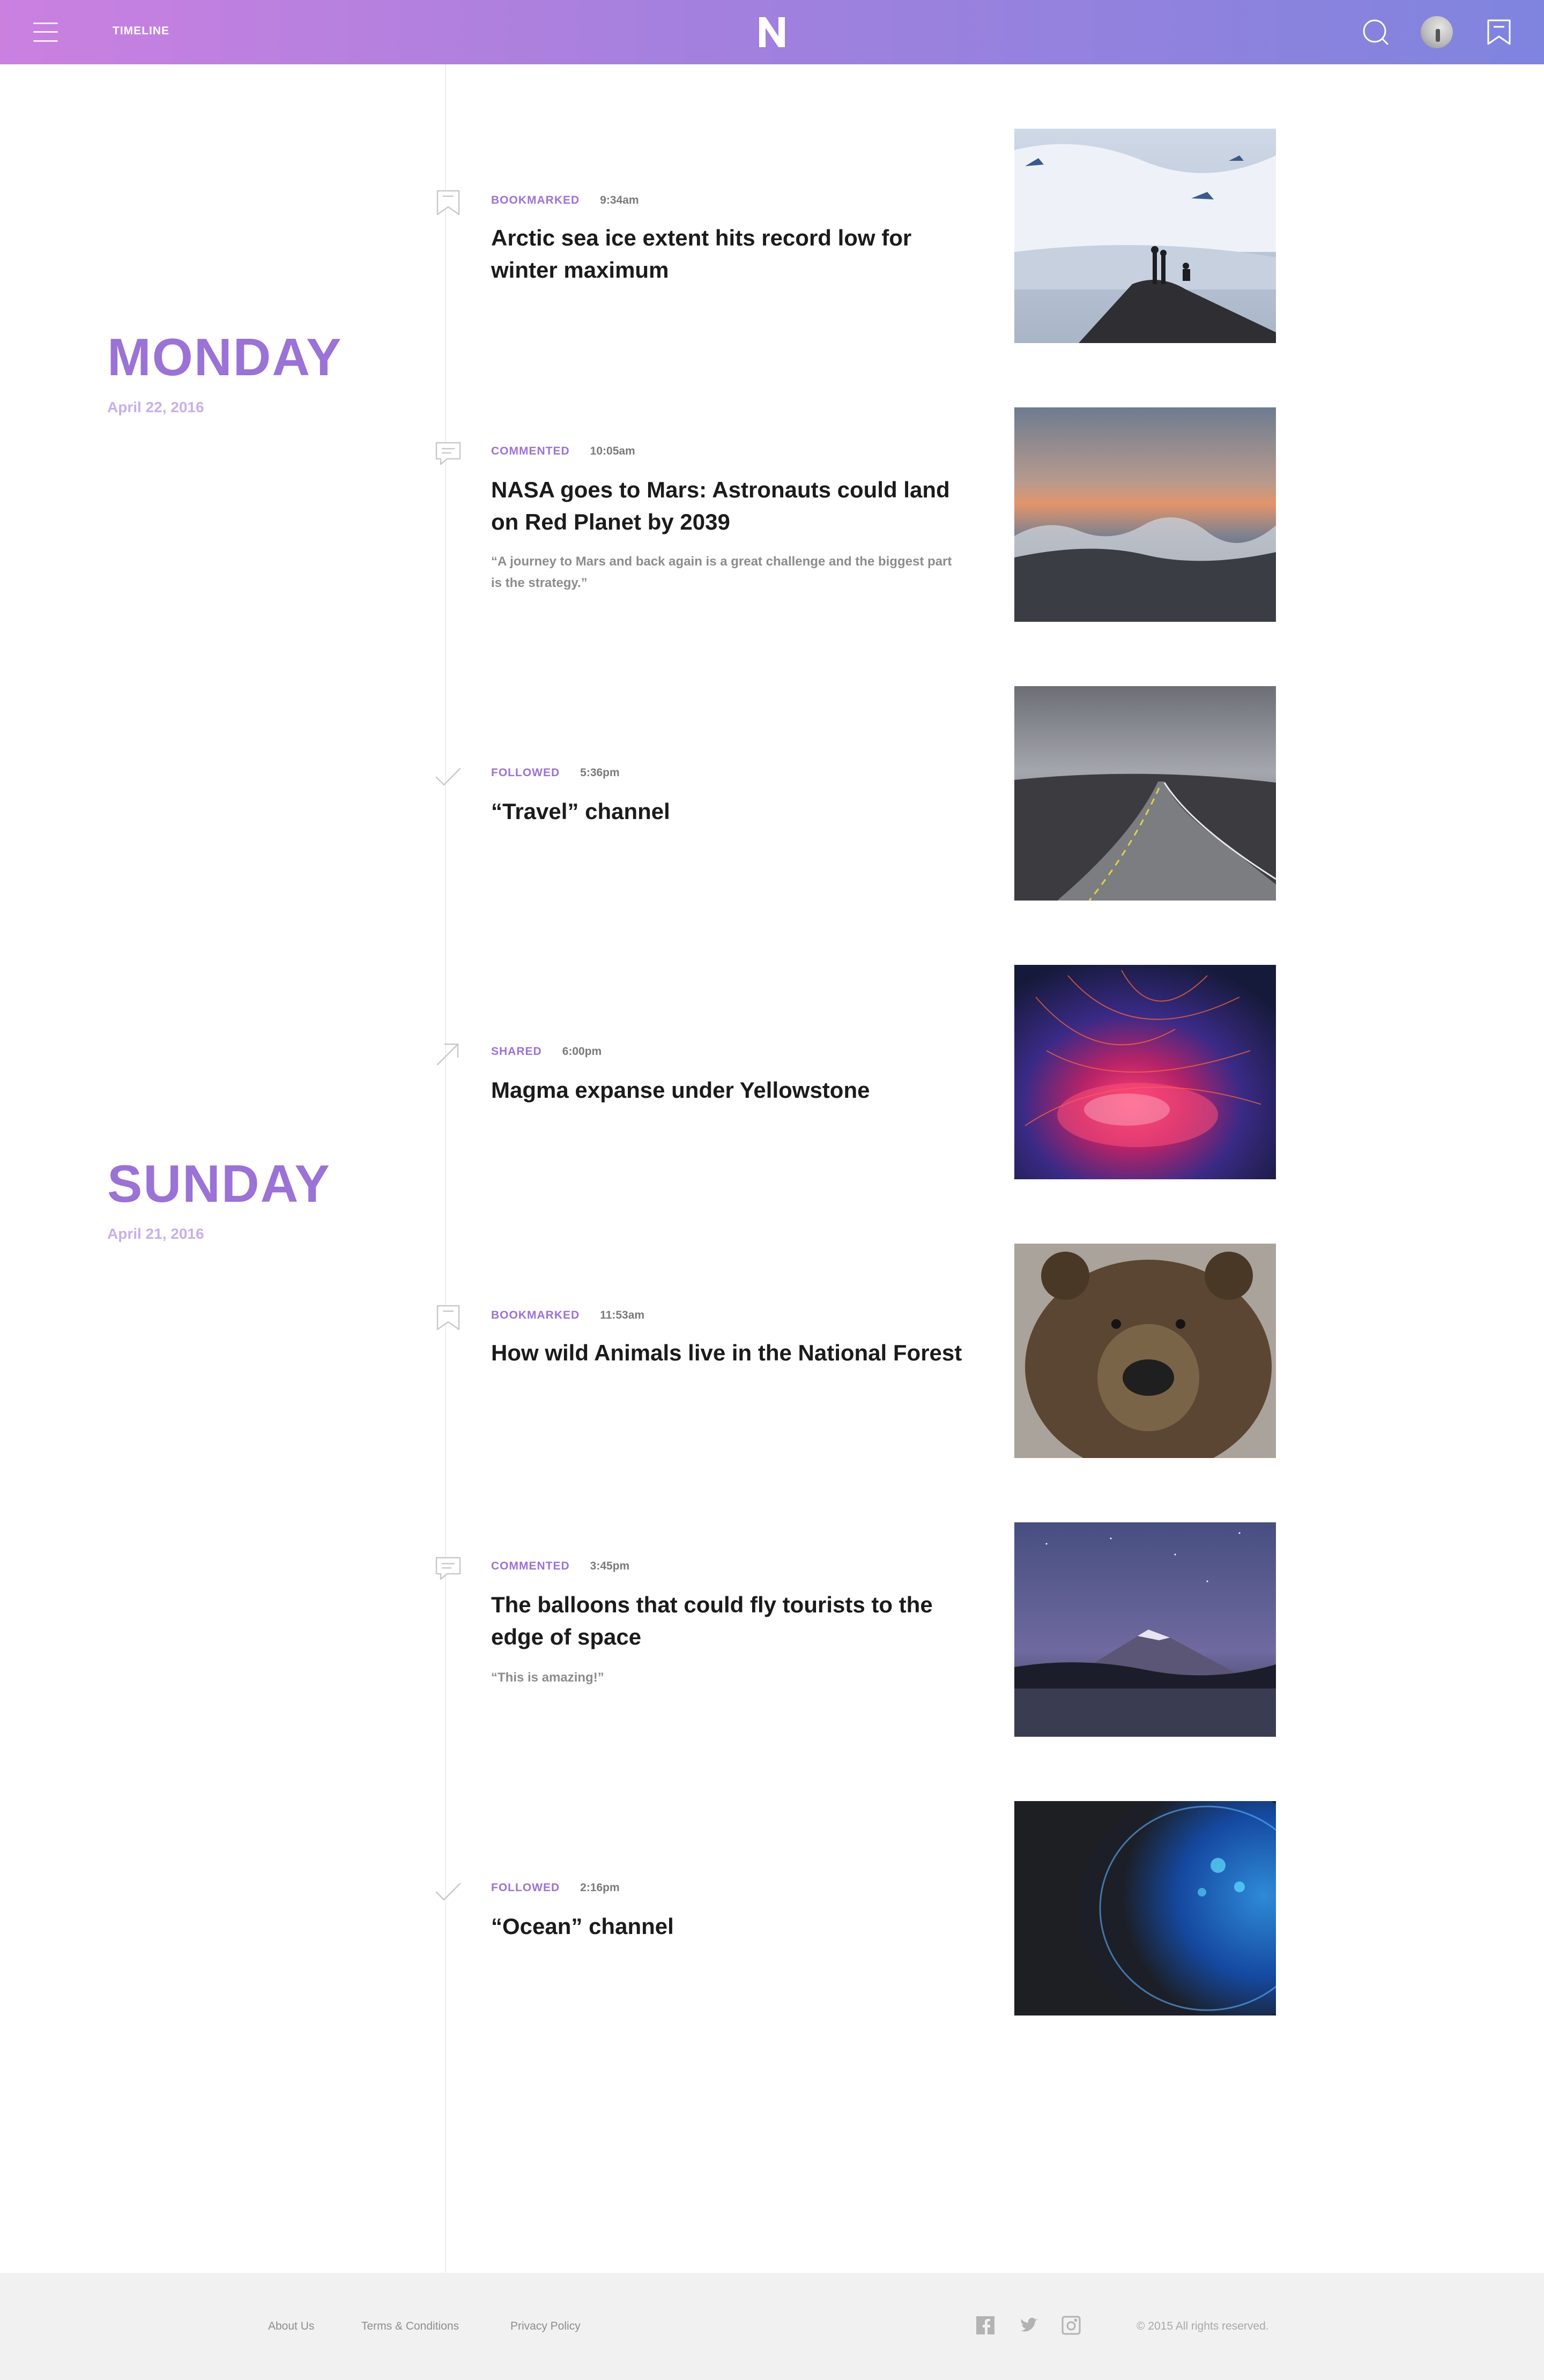 This screenshot has height=2380, width=1544. I want to click on share-arrow-icon, so click(447, 1054).